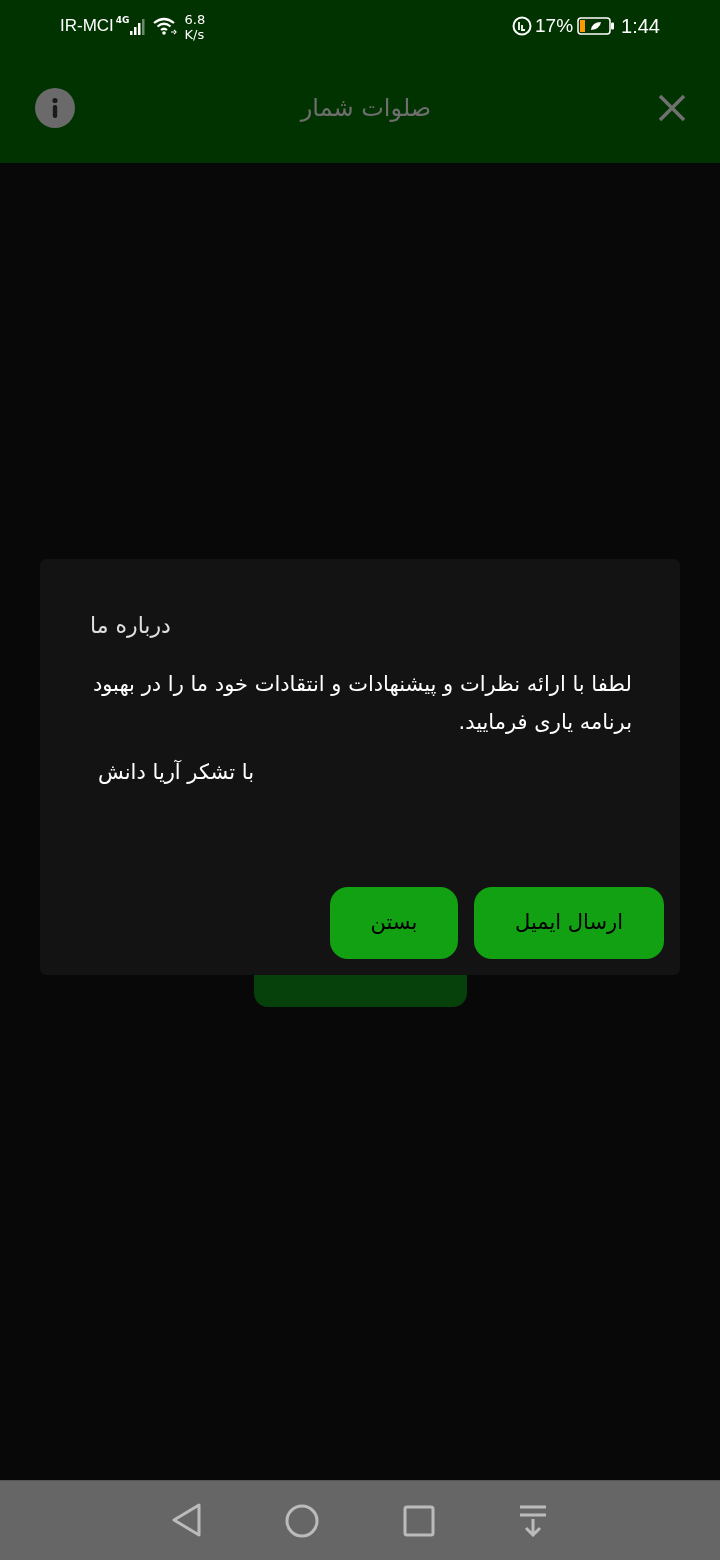  I want to click on clock: 1:44, so click(640, 26).